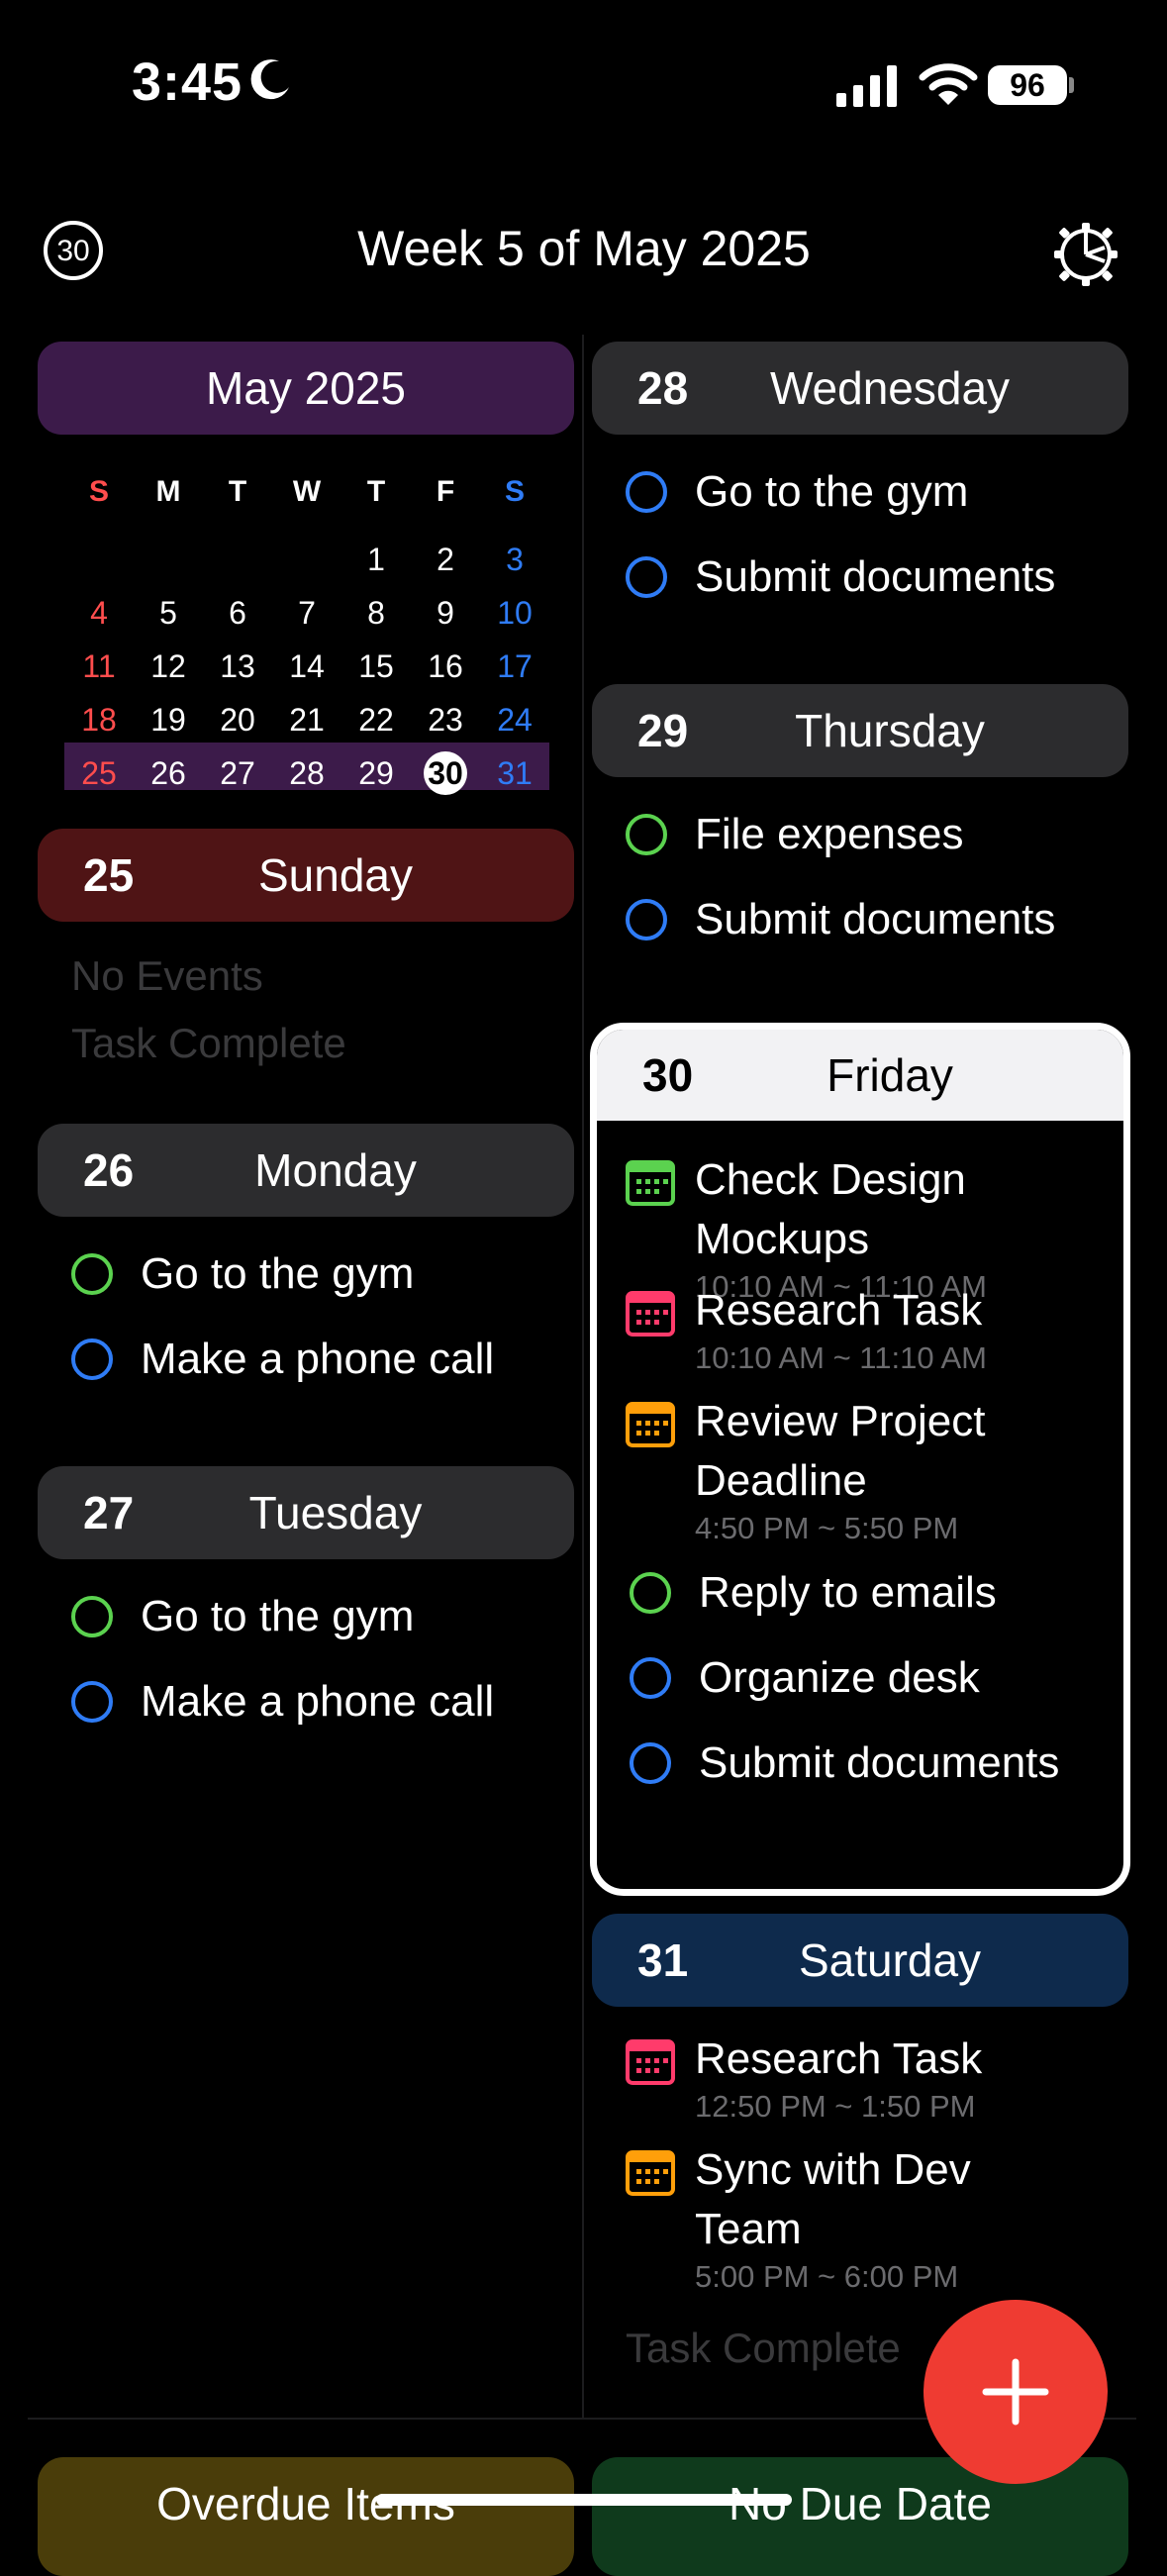  I want to click on calendar-day: 31, so click(514, 773).